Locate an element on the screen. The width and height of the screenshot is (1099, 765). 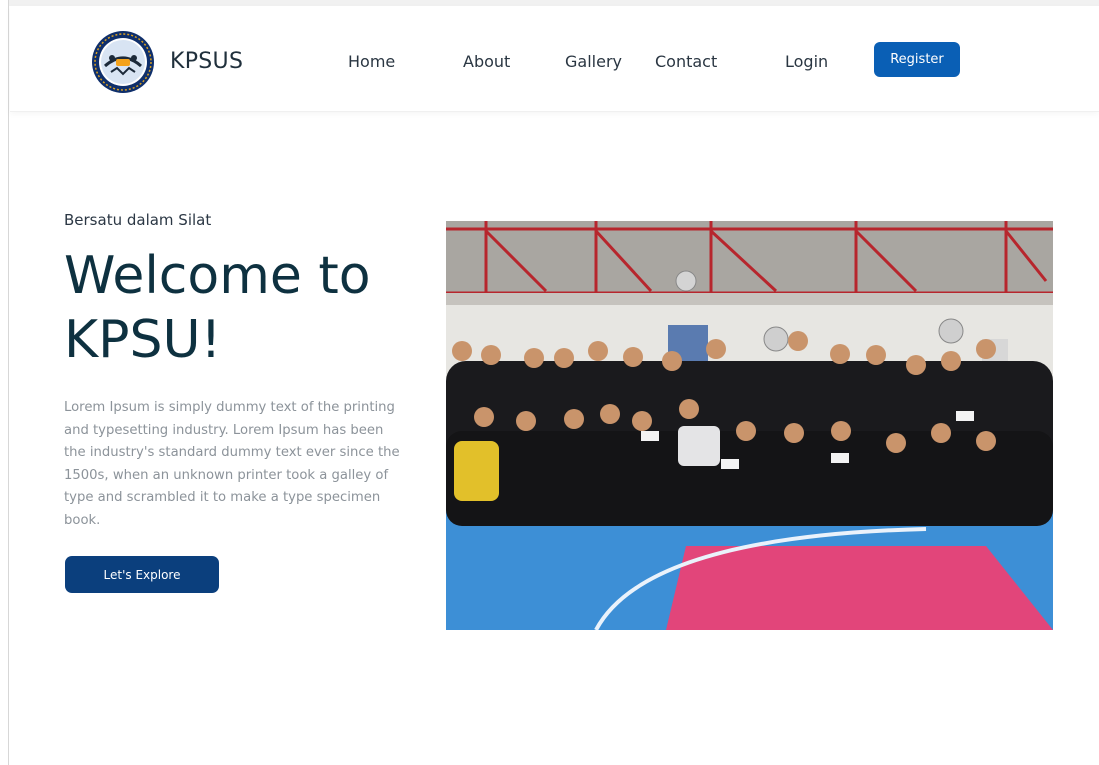
hero-title-line-1: Welcome to is located at coordinates (217, 276).